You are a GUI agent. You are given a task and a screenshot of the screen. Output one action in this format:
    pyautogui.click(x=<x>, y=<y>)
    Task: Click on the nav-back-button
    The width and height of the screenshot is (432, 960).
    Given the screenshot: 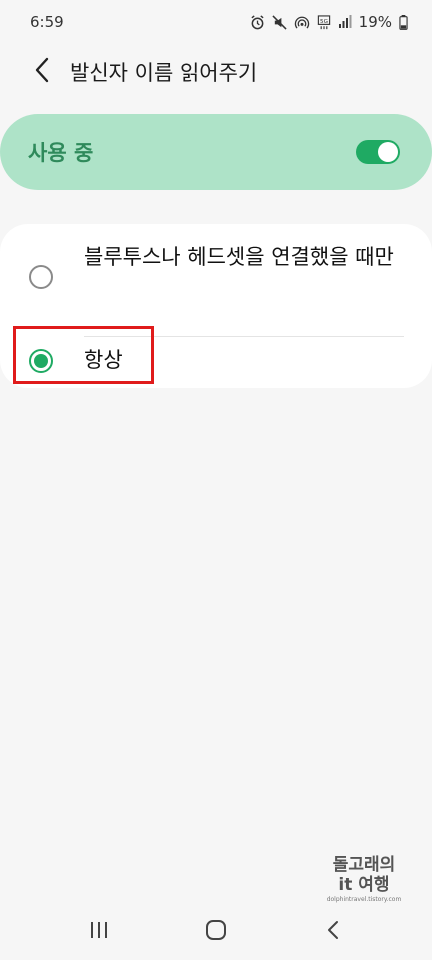 What is the action you would take?
    pyautogui.click(x=333, y=932)
    